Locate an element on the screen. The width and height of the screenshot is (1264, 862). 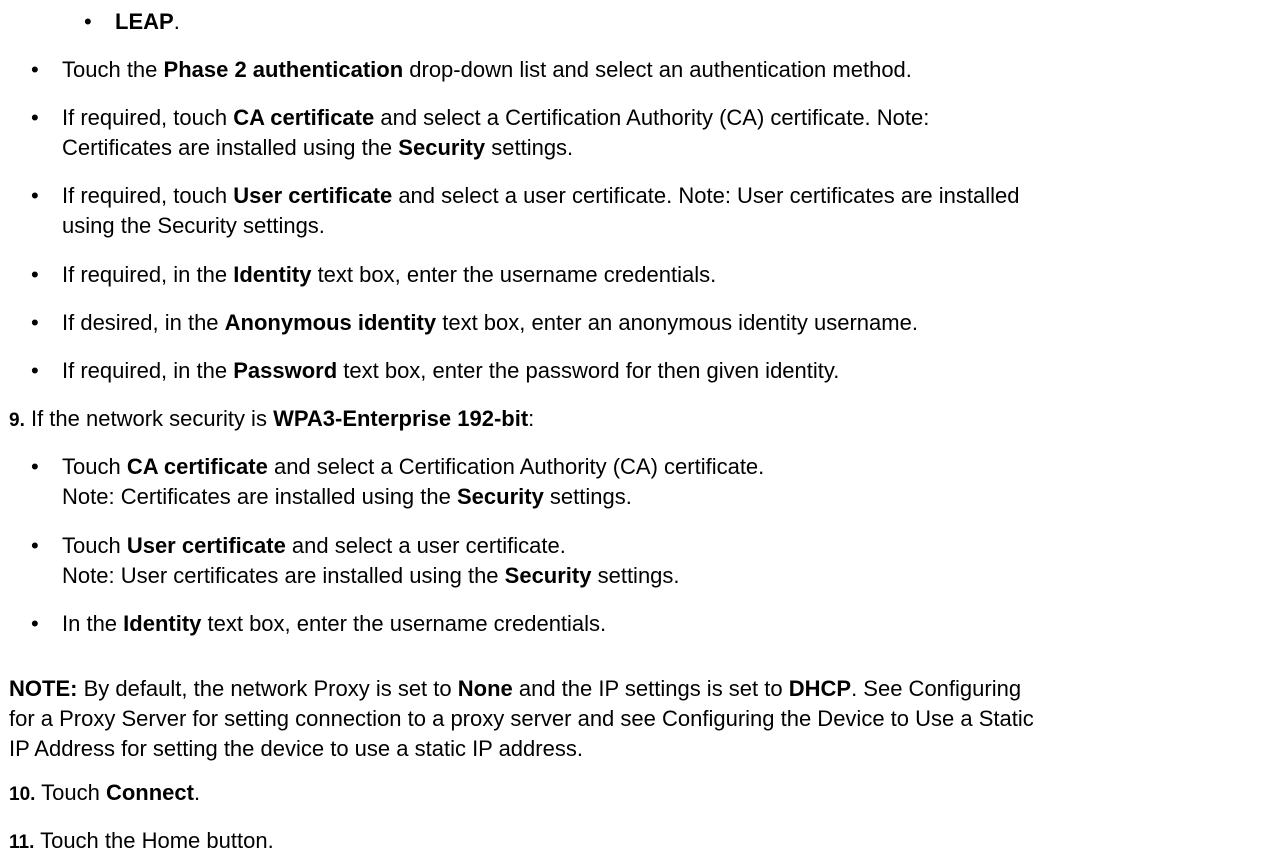
note-label: NOTE: is located at coordinates (43, 688).